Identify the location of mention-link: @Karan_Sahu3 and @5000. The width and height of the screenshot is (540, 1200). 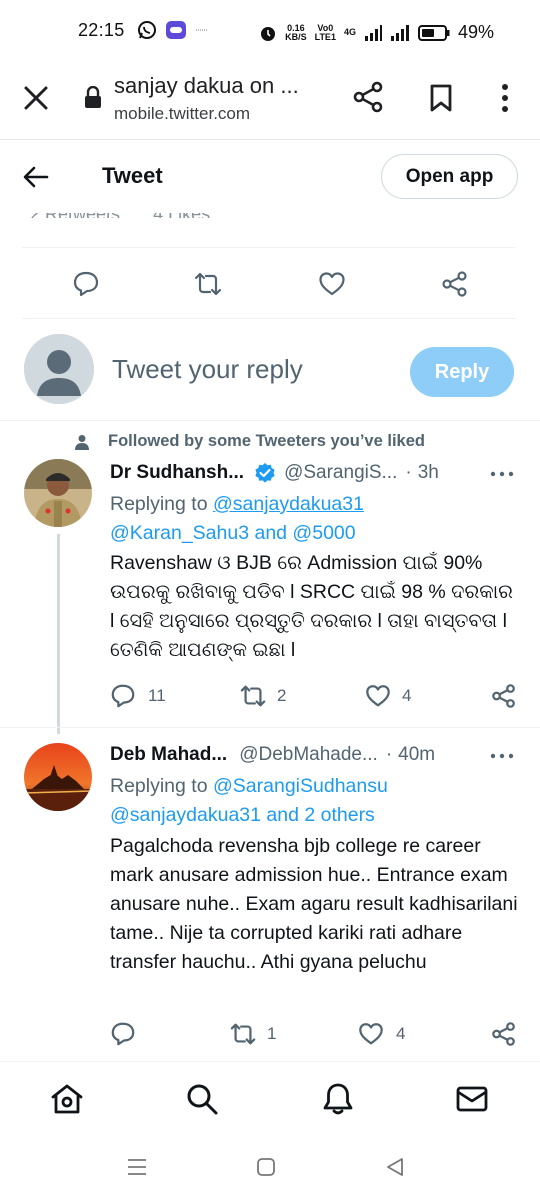
(233, 533).